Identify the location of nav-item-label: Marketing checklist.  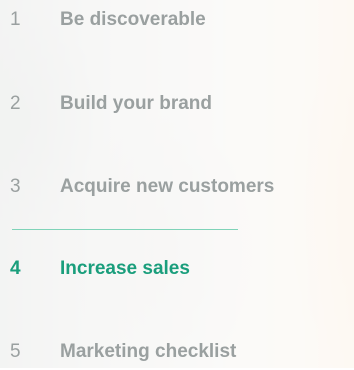
(148, 351).